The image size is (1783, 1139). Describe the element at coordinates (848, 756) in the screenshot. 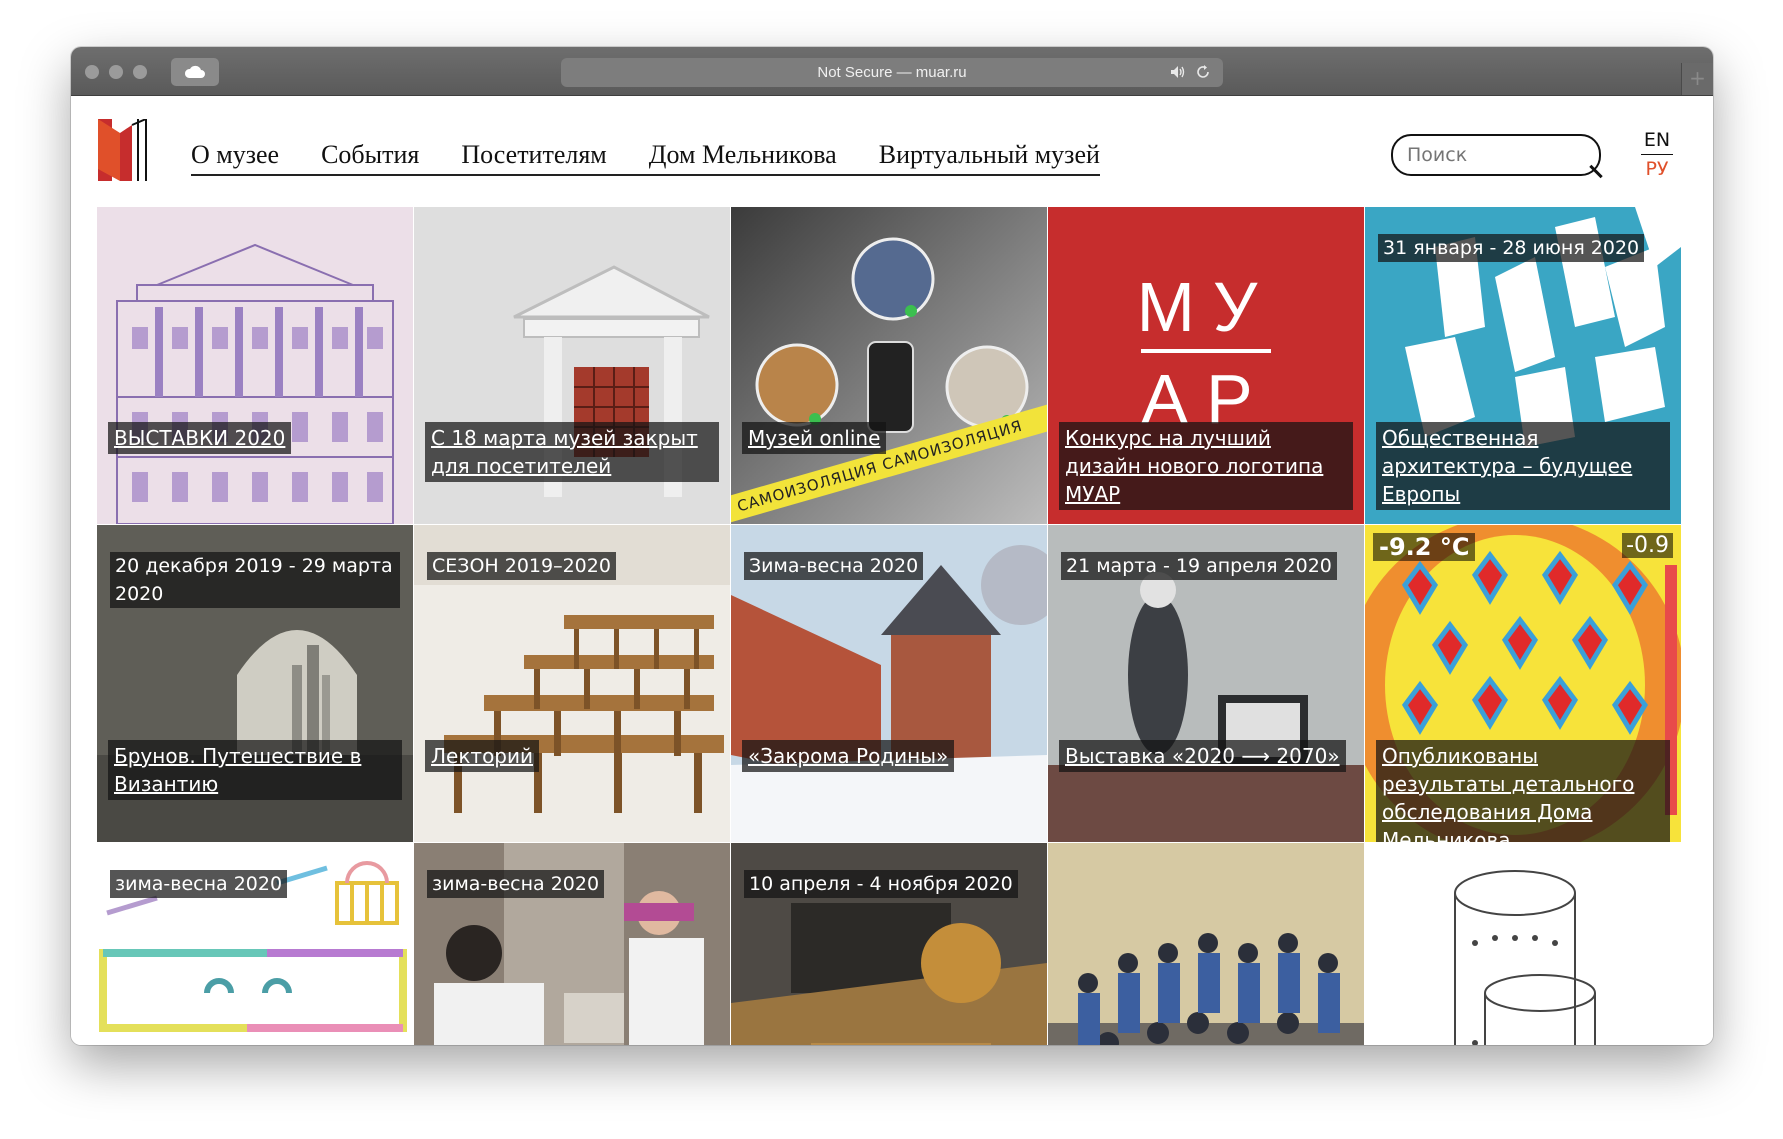

I see `tile-caption: «Закрома Родины»` at that location.